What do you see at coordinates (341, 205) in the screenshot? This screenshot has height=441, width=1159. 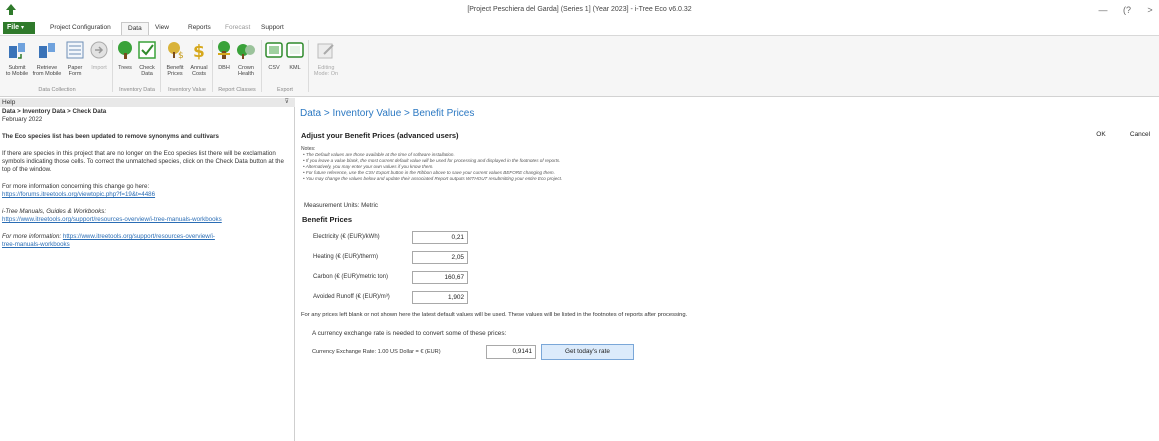 I see `measurement-units: Measurement Units: Metric` at bounding box center [341, 205].